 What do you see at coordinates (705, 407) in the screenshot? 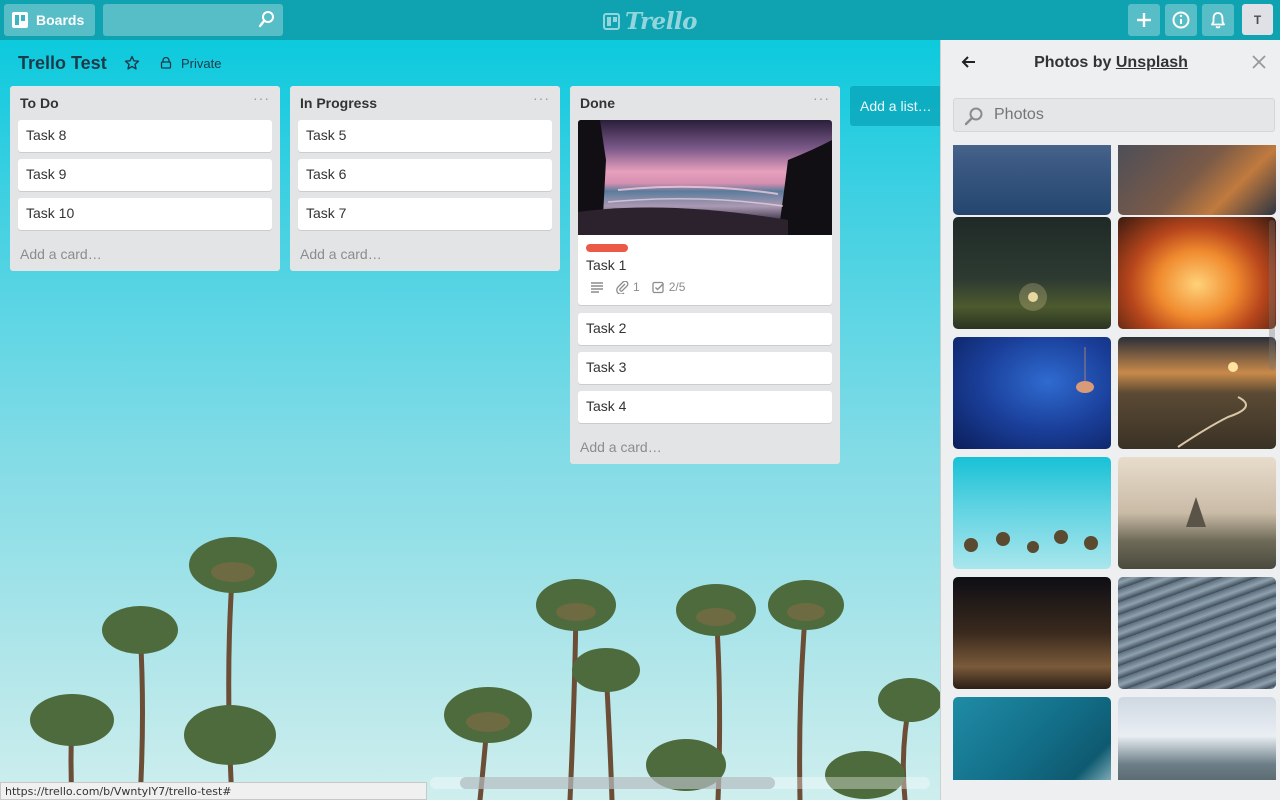
I see `card: Task 4` at bounding box center [705, 407].